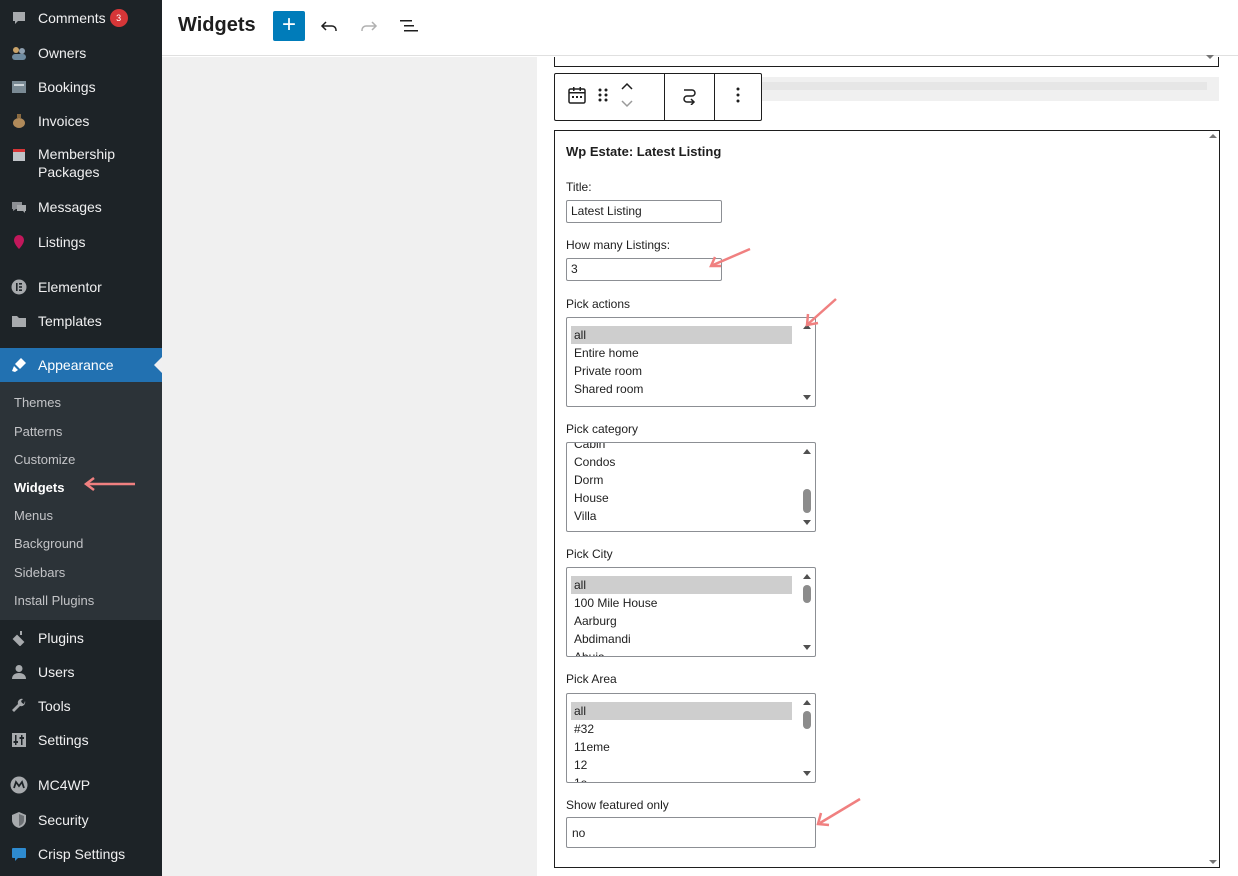  I want to click on area-option: #32, so click(681, 729).